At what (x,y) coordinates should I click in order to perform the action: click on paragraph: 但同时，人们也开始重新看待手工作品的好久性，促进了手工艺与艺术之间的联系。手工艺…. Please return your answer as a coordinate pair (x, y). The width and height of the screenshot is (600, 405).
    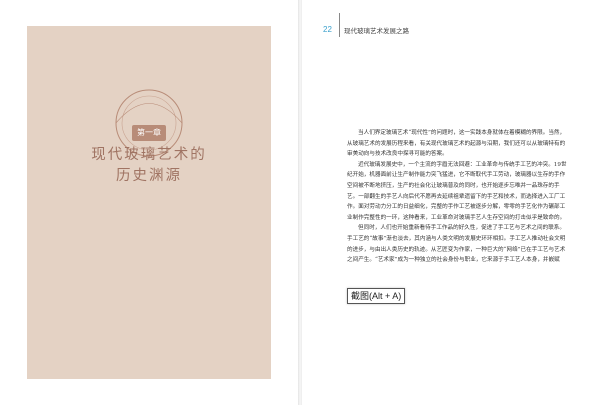
    Looking at the image, I should click on (456, 244).